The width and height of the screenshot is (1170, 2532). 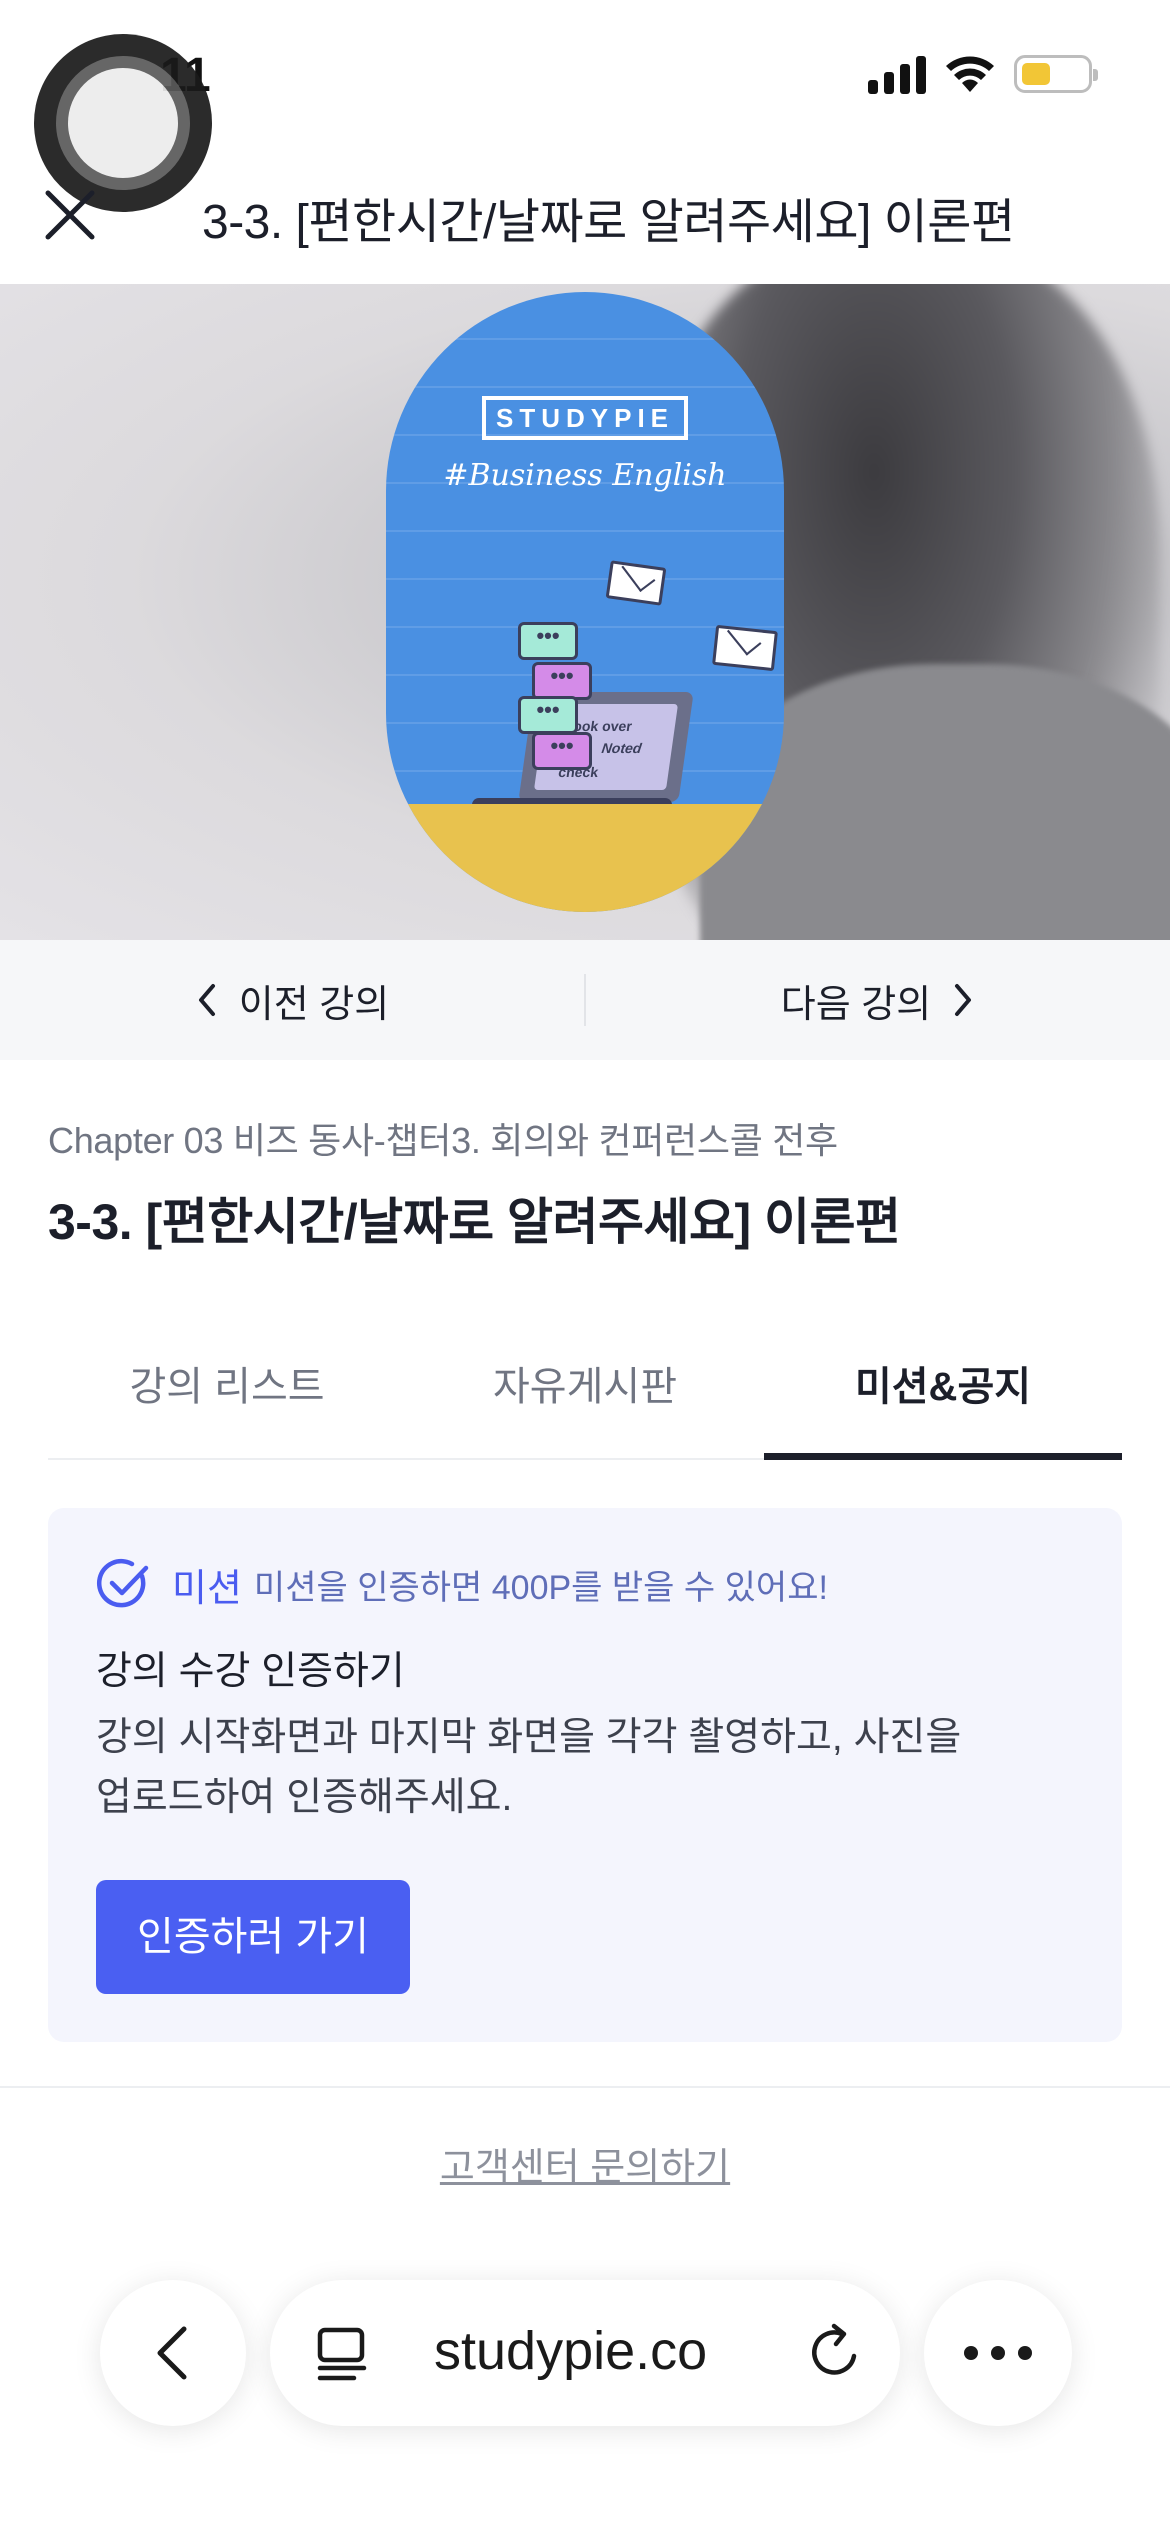 What do you see at coordinates (608, 222) in the screenshot?
I see `header-title: 3-3. [편한시간/날짜로 알려주세요] 이론편` at bounding box center [608, 222].